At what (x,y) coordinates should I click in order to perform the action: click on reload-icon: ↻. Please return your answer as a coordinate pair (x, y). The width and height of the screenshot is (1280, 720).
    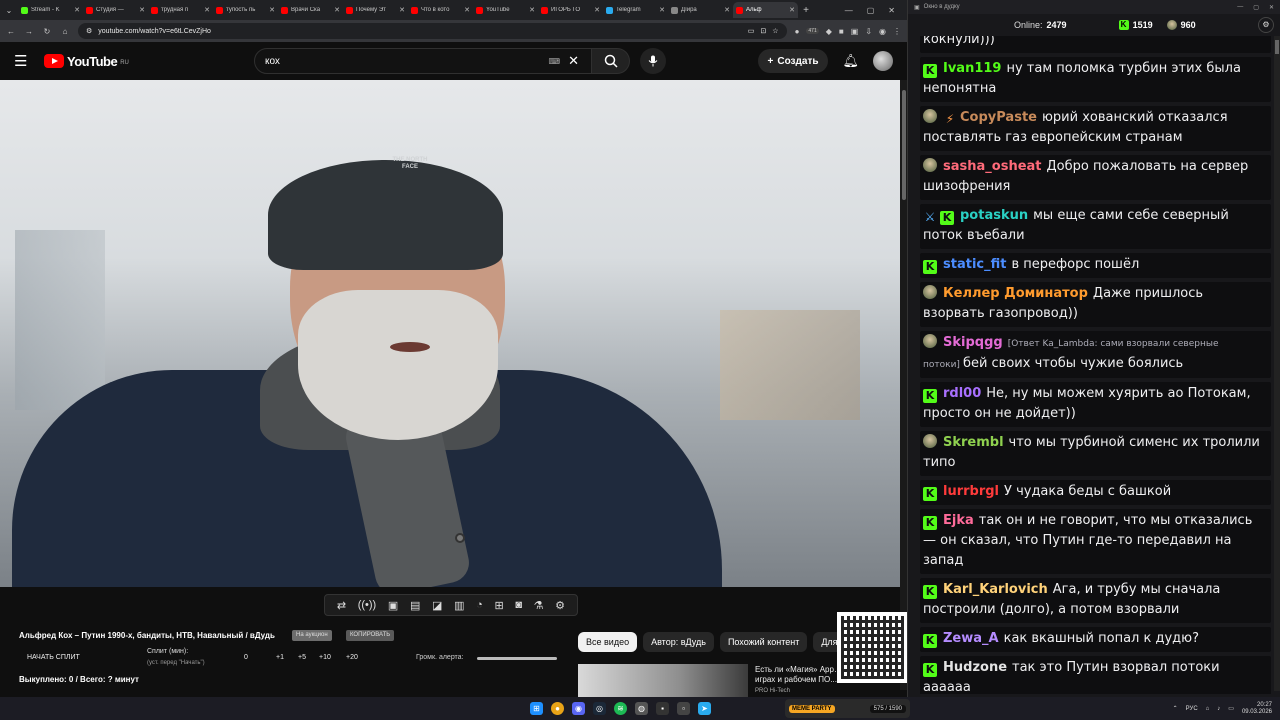
    Looking at the image, I should click on (47, 31).